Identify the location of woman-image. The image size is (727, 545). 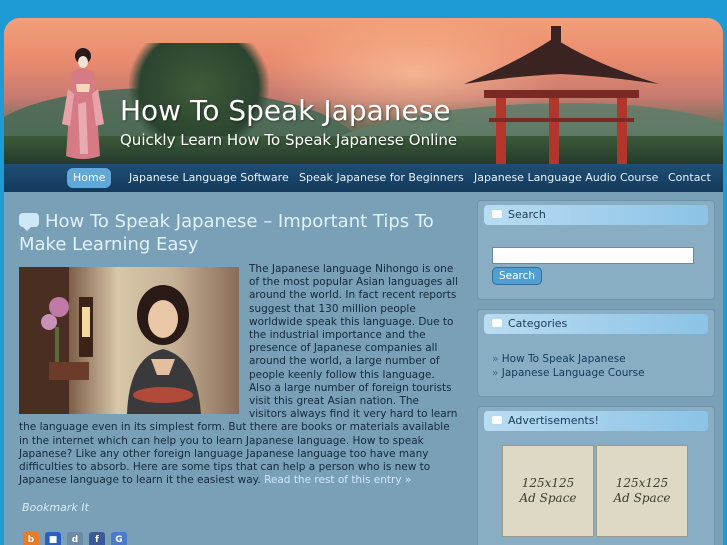
(110, 340).